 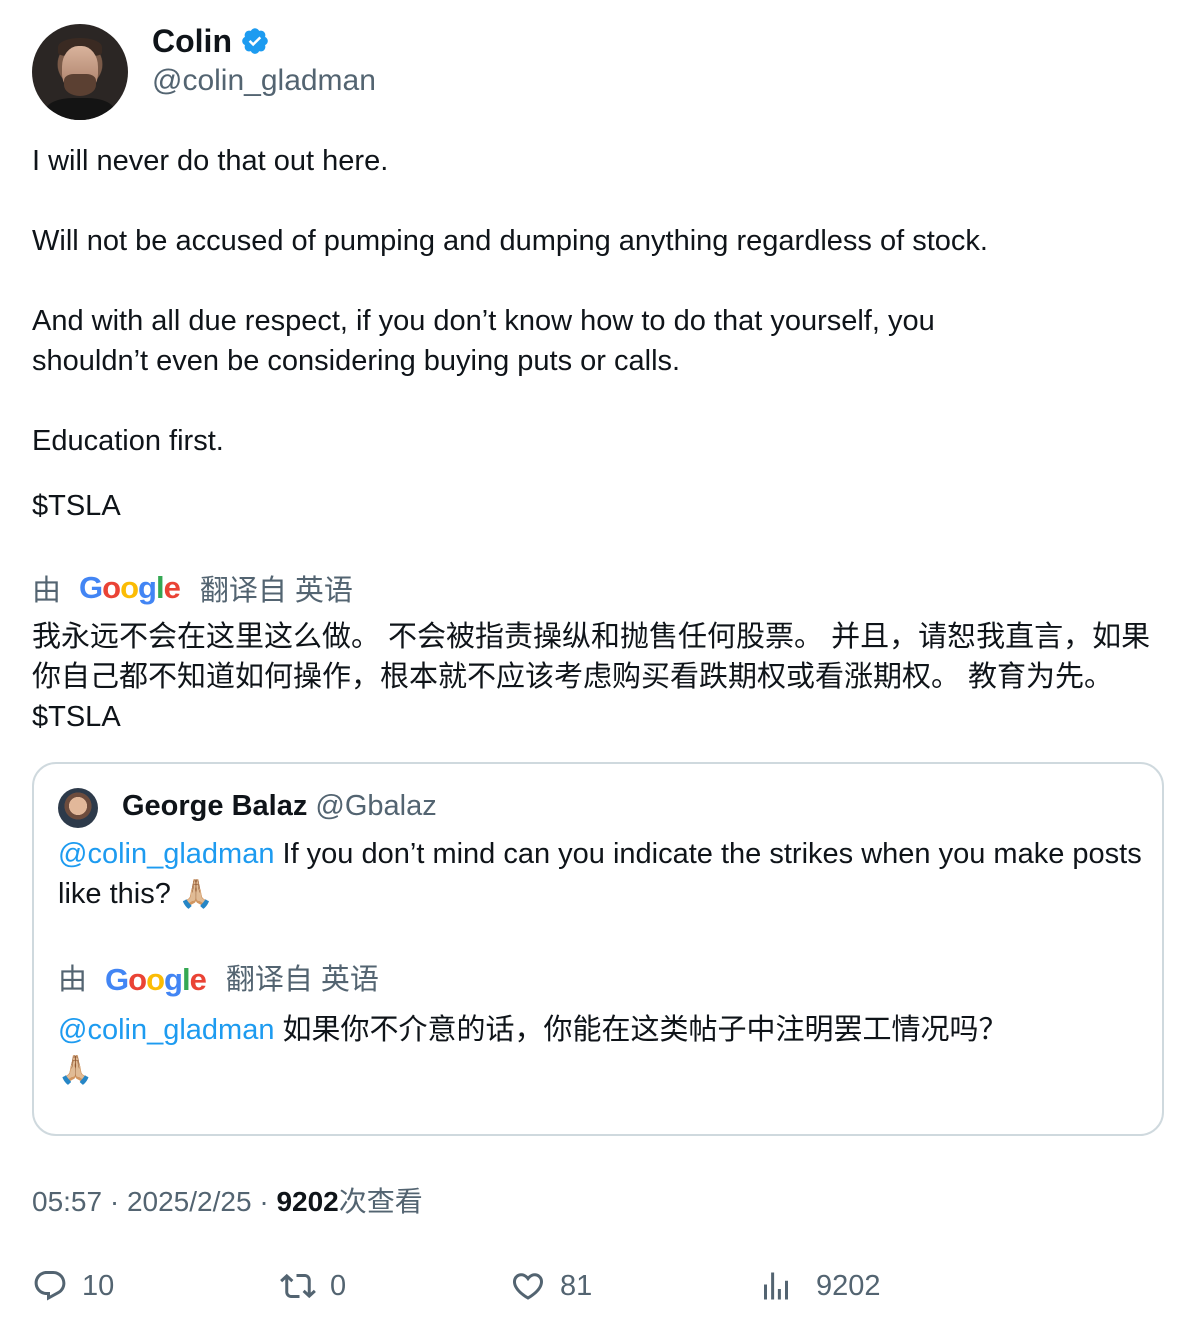 I want to click on views-count: 9202, so click(x=307, y=1201).